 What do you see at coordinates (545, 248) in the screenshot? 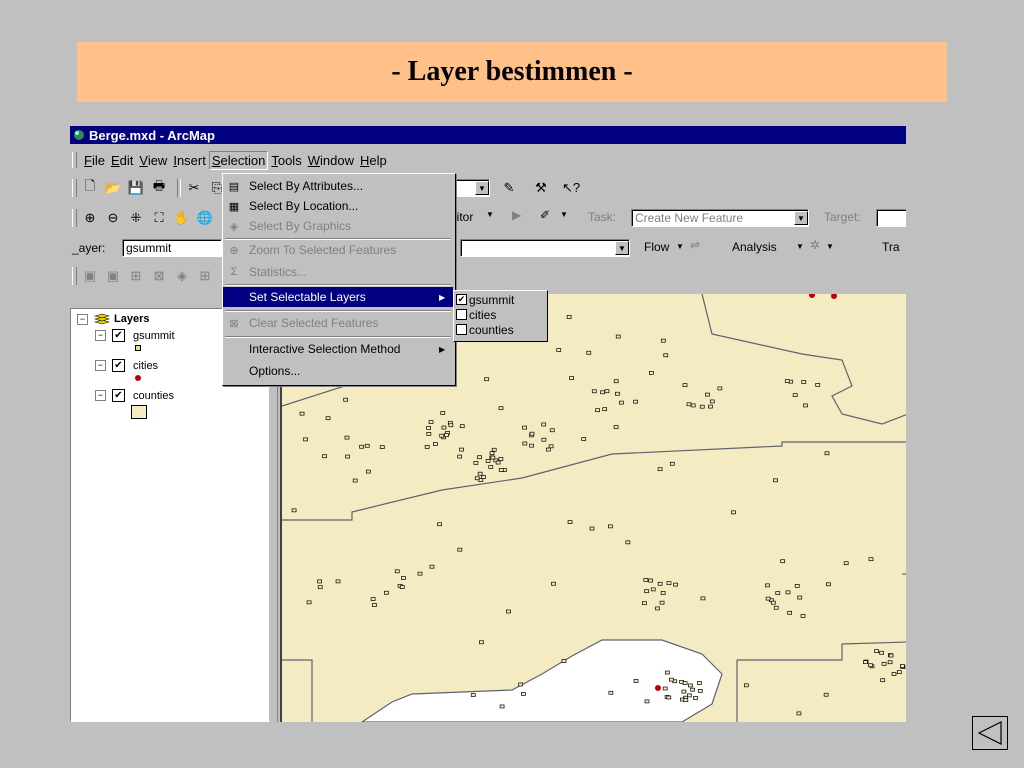
I see `network-combobox: ▼` at bounding box center [545, 248].